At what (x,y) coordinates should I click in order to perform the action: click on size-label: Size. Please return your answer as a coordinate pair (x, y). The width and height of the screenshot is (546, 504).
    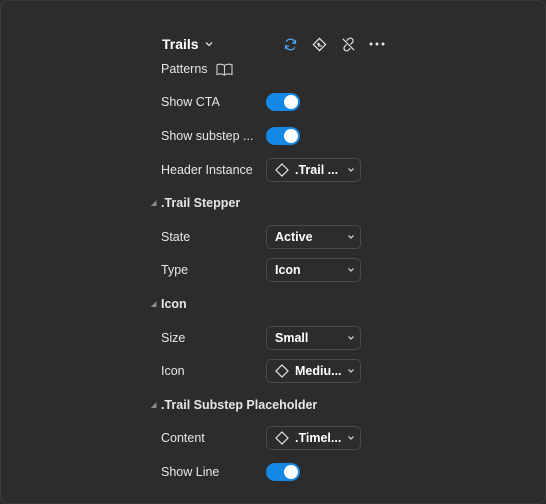
    Looking at the image, I should click on (173, 338).